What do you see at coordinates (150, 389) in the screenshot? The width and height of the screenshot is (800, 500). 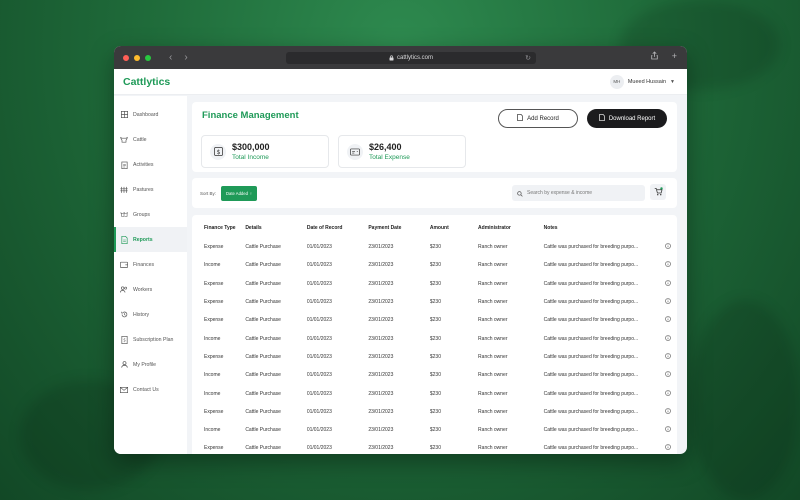 I see `sidebar-item-contact-us: Contact Us` at bounding box center [150, 389].